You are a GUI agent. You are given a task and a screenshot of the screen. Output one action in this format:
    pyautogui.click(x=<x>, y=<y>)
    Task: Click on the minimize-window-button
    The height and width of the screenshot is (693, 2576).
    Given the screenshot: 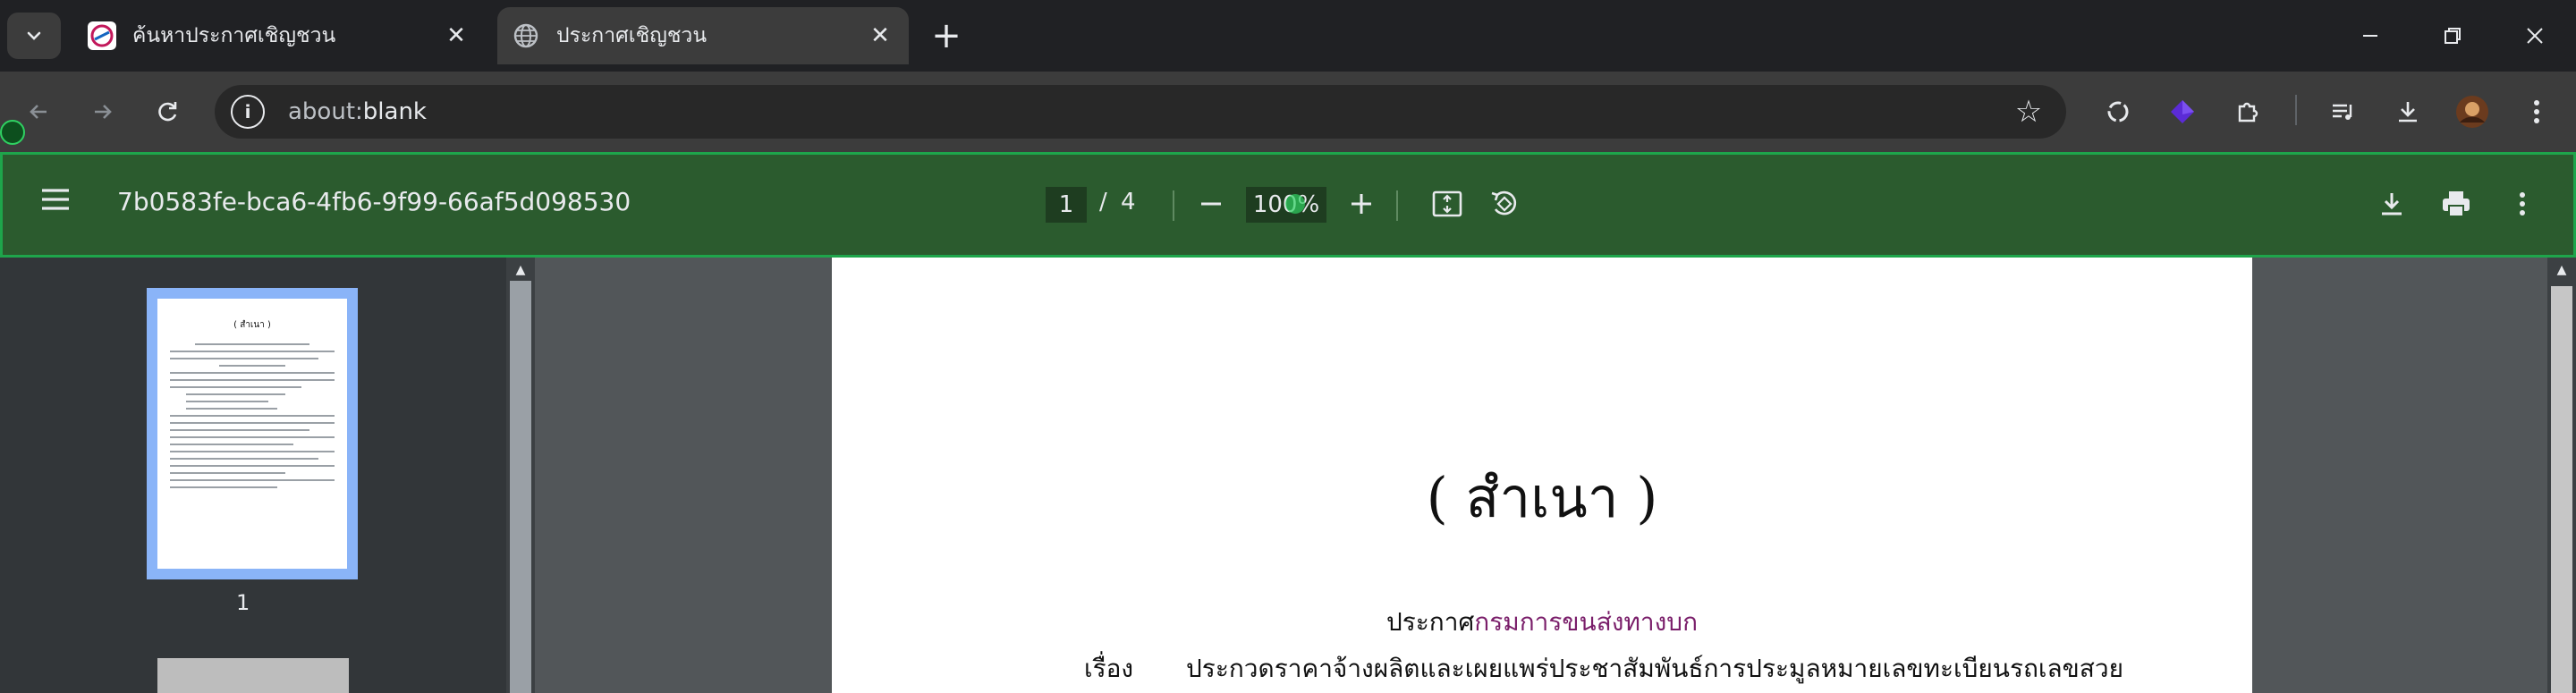 What is the action you would take?
    pyautogui.click(x=2370, y=36)
    